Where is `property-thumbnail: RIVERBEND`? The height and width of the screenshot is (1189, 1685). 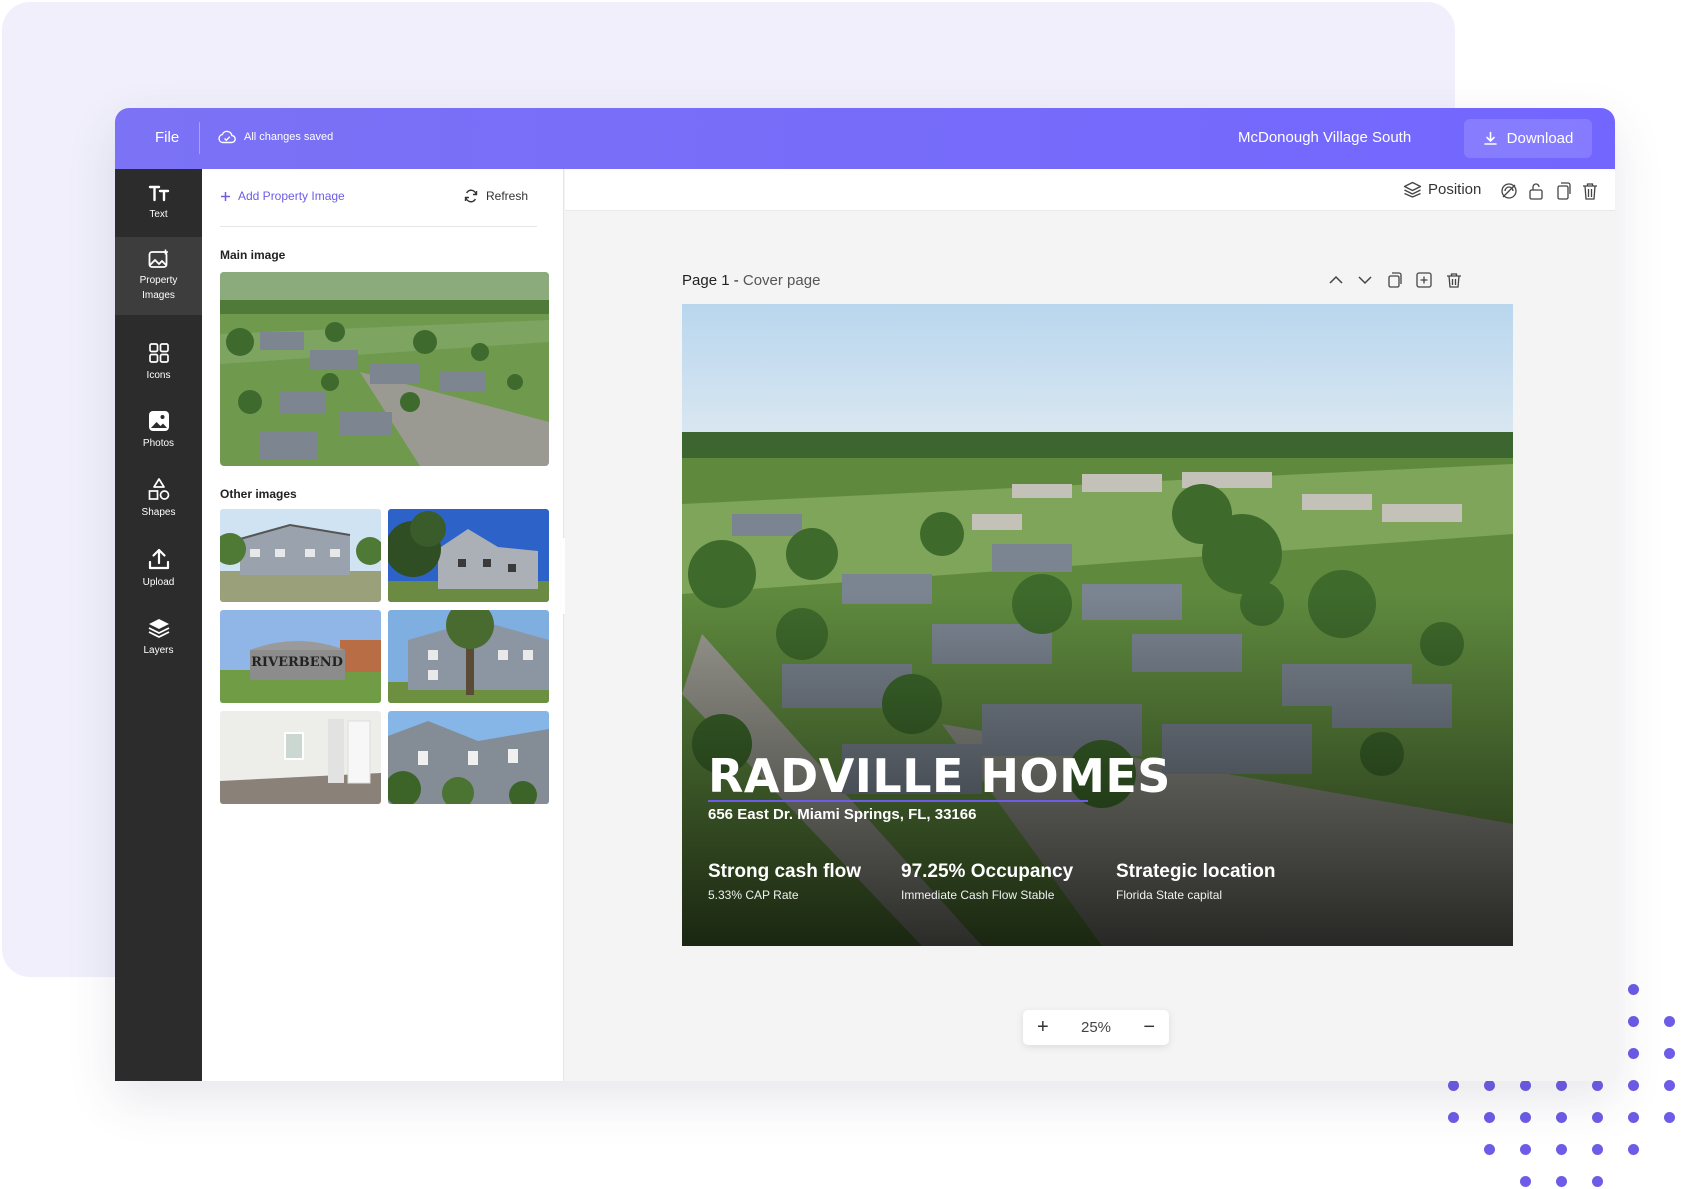 property-thumbnail: RIVERBEND is located at coordinates (300, 656).